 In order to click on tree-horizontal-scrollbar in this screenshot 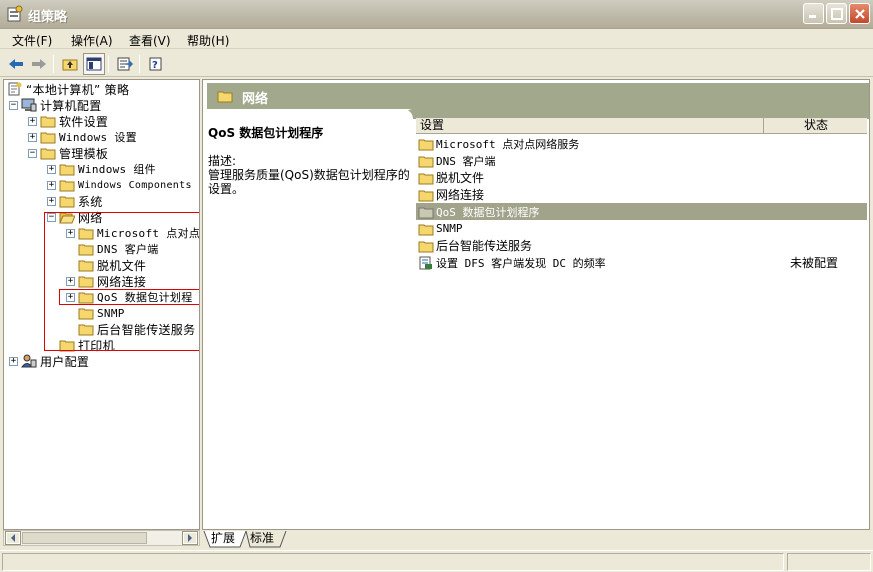, I will do `click(101, 538)`.